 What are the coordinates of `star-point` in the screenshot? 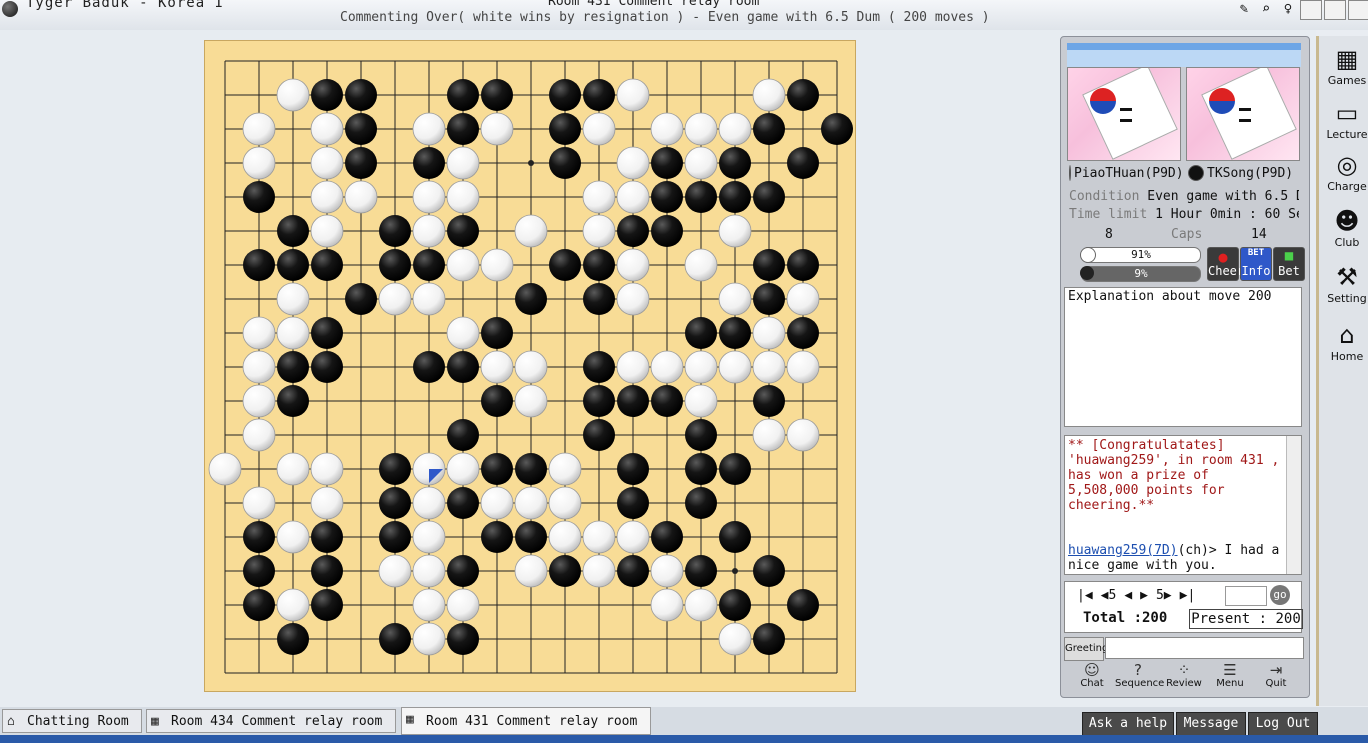 It's located at (531, 163).